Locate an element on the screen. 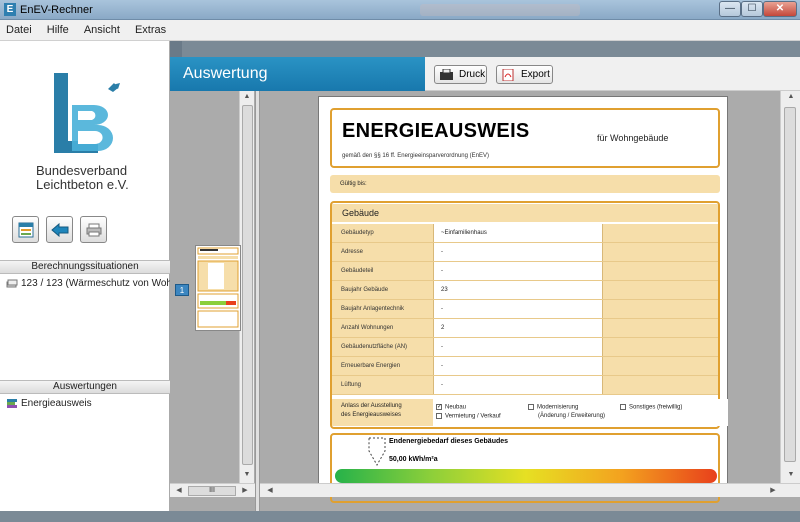 This screenshot has height=522, width=800. title-bar: E EnEV-Rechner — ☐ ✕ is located at coordinates (400, 10).